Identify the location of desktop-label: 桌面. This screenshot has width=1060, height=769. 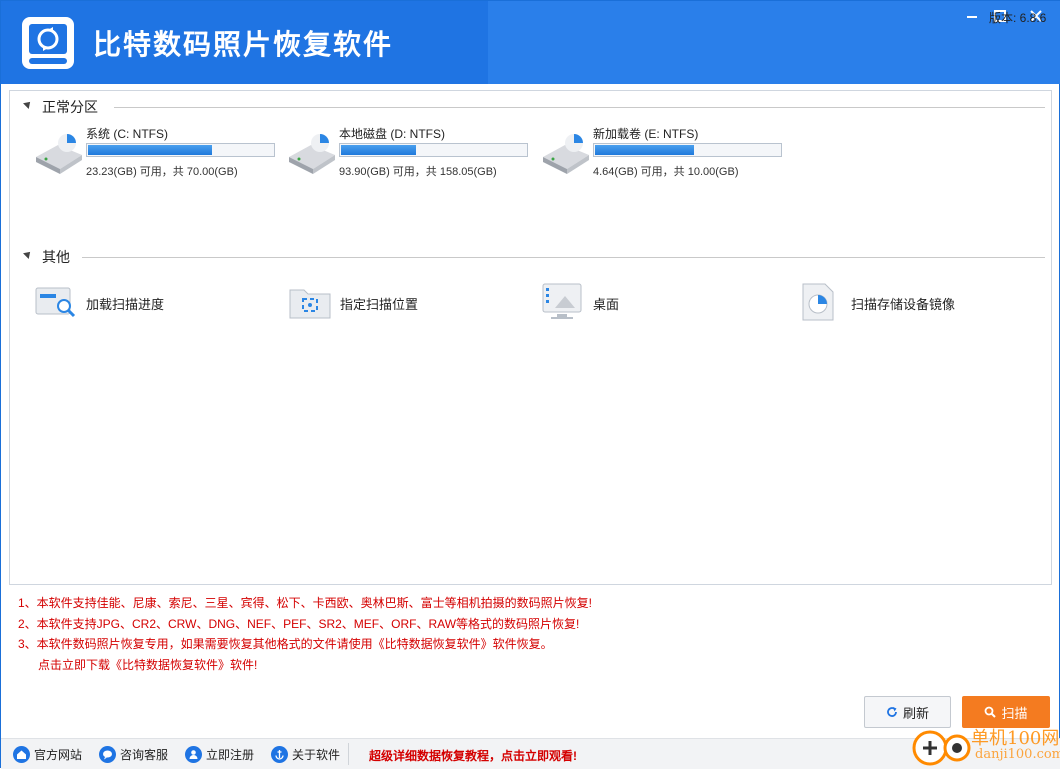
(606, 304).